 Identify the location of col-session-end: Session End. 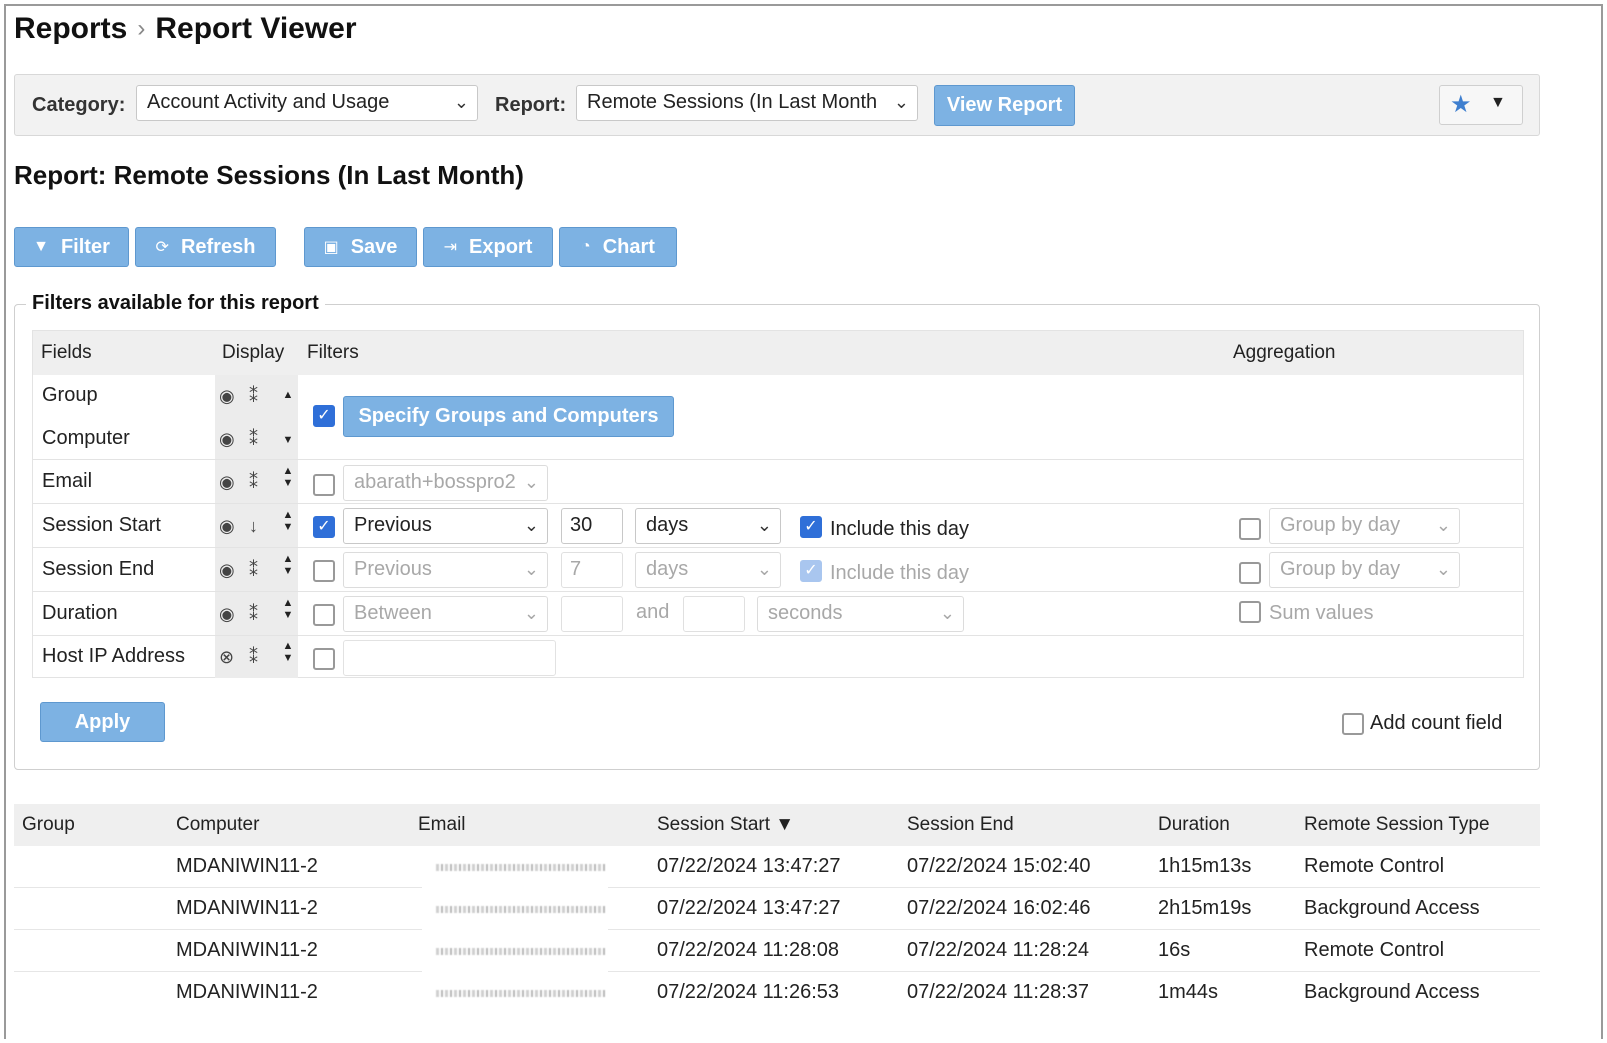
(960, 825).